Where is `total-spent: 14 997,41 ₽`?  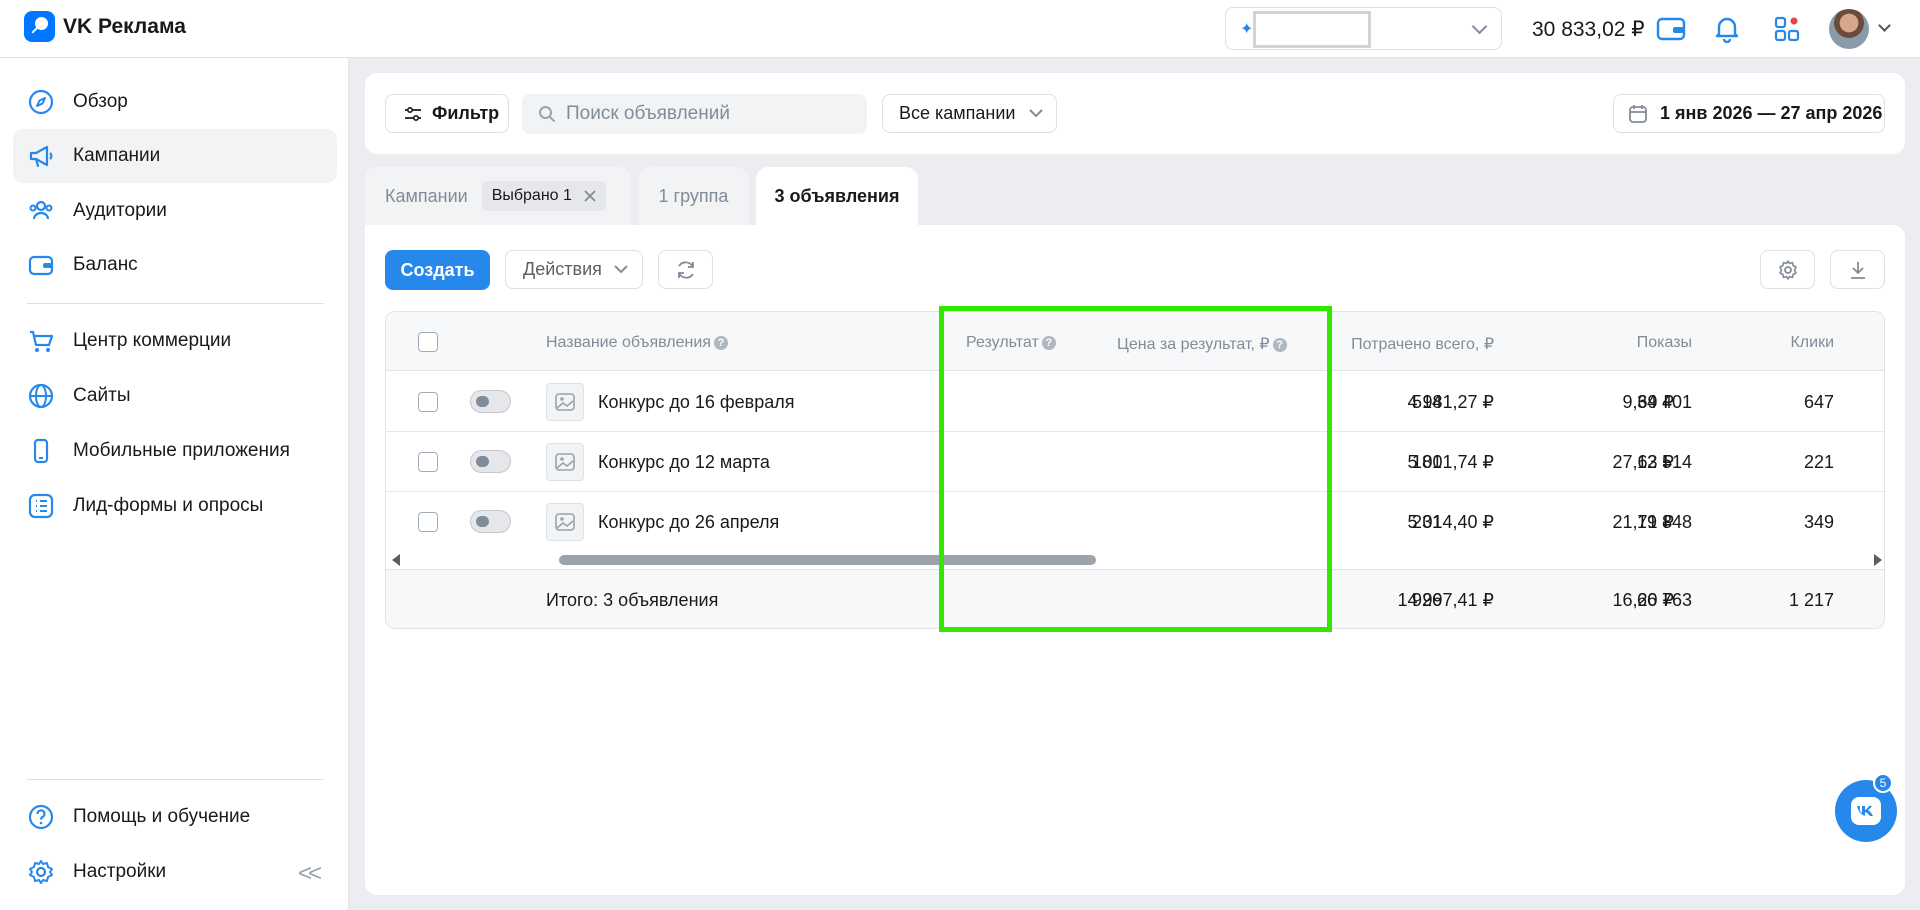 total-spent: 14 997,41 ₽ is located at coordinates (1445, 600).